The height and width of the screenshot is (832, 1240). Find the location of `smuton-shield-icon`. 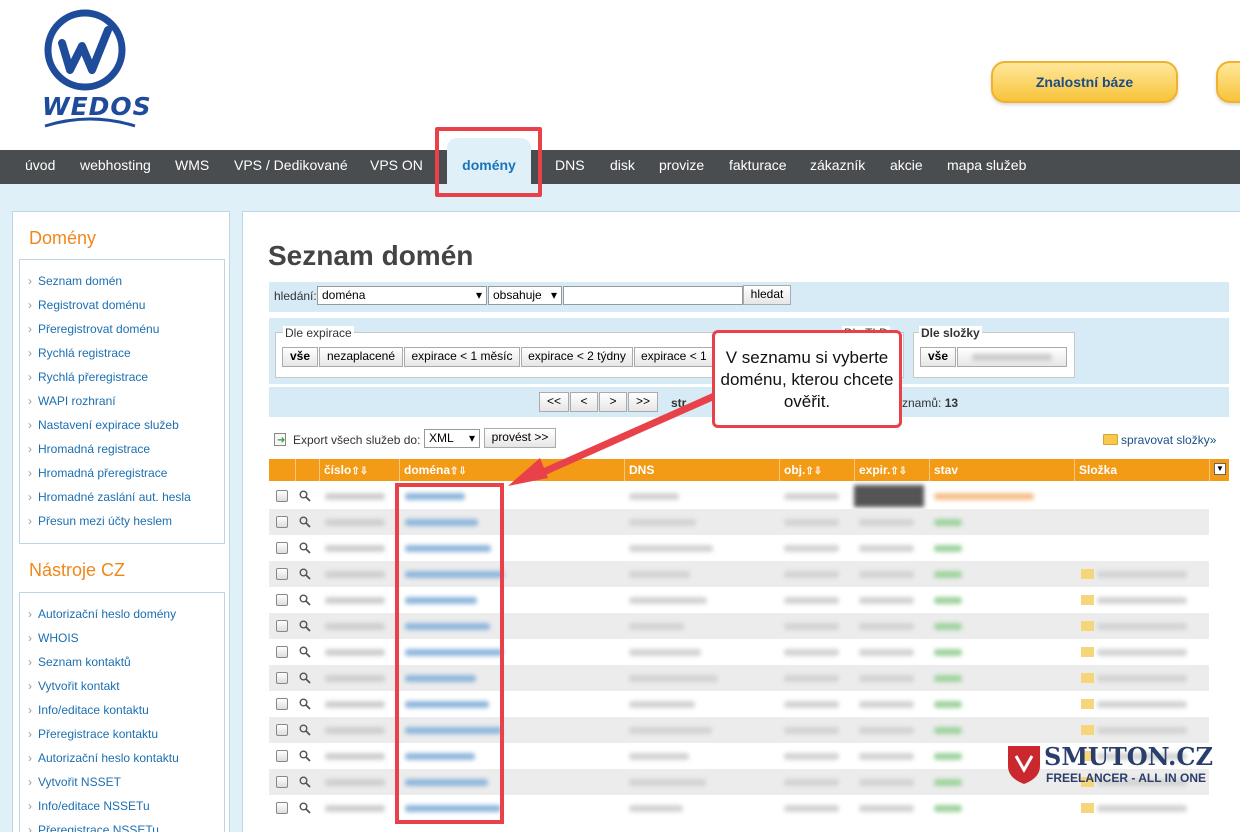

smuton-shield-icon is located at coordinates (1024, 765).